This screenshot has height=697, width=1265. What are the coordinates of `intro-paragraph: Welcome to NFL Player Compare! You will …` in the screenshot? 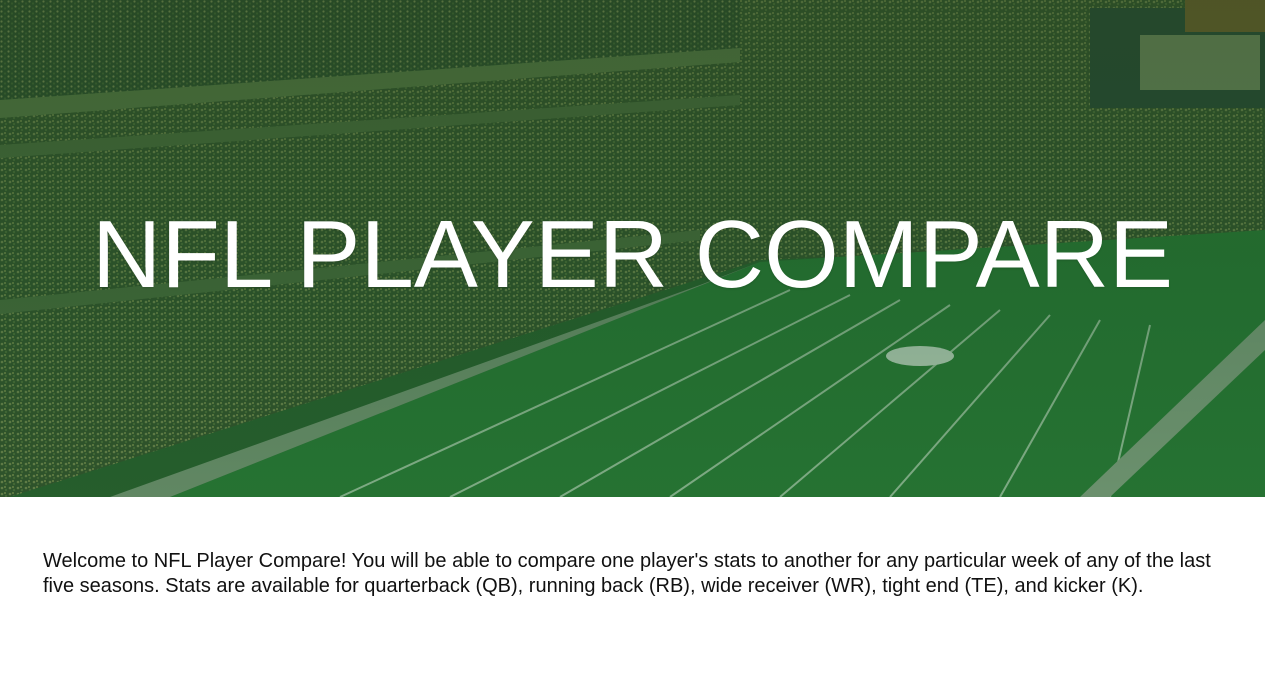 It's located at (627, 573).